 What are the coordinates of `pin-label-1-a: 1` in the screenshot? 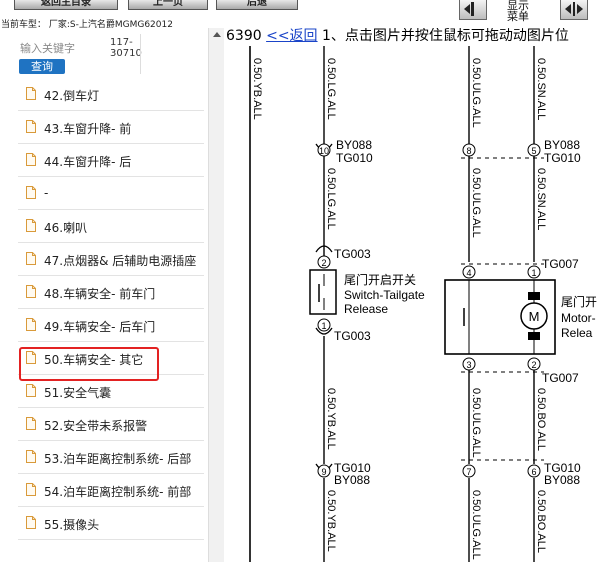 It's located at (323, 326).